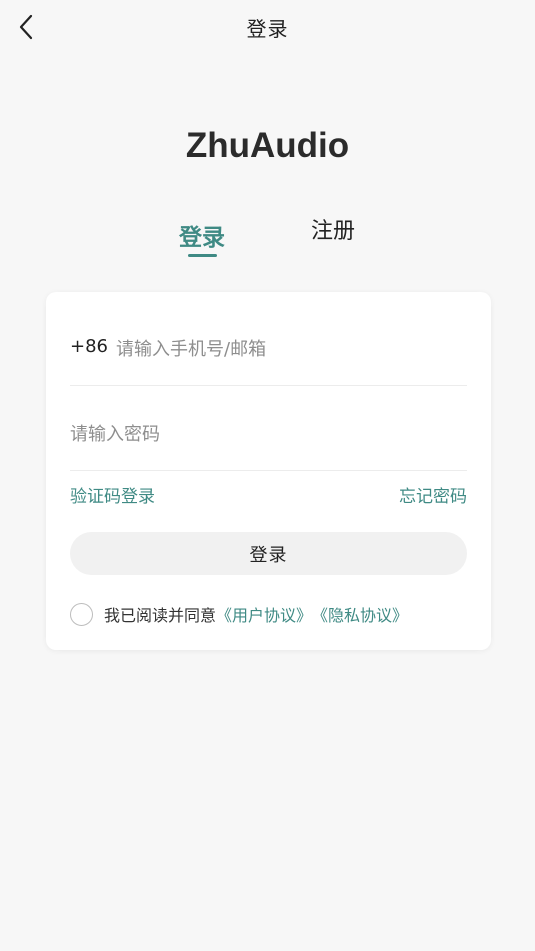  I want to click on password-field, so click(268, 428).